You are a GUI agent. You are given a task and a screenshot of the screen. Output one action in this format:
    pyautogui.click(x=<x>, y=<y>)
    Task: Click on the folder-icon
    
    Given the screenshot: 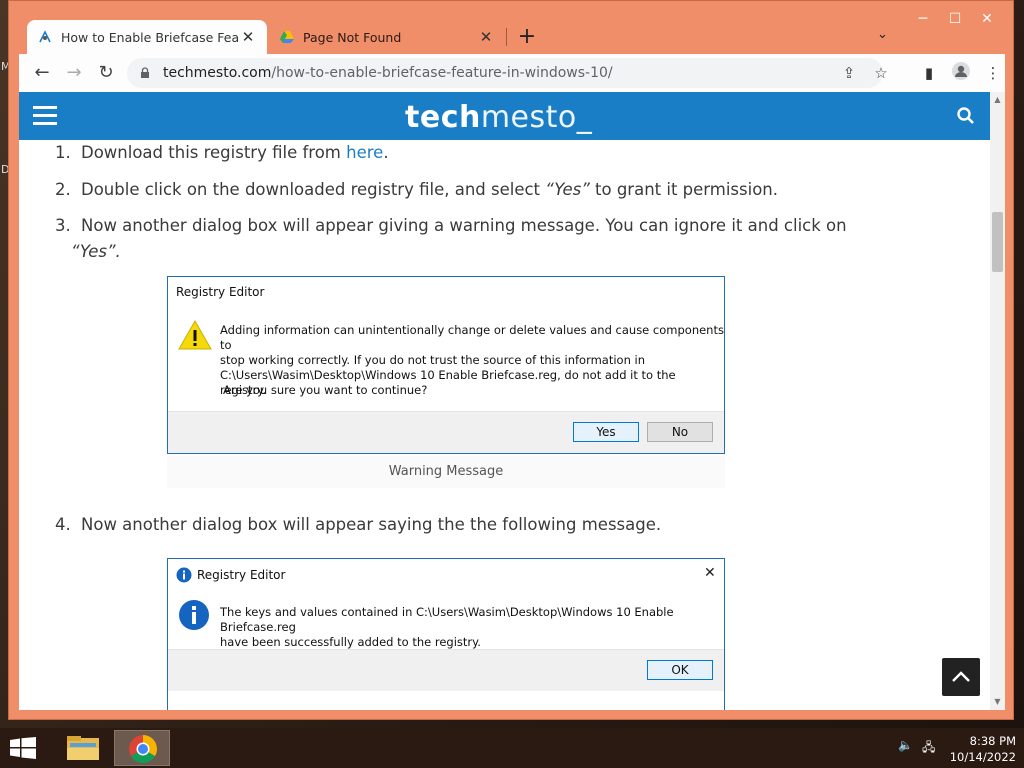 What is the action you would take?
    pyautogui.click(x=83, y=748)
    